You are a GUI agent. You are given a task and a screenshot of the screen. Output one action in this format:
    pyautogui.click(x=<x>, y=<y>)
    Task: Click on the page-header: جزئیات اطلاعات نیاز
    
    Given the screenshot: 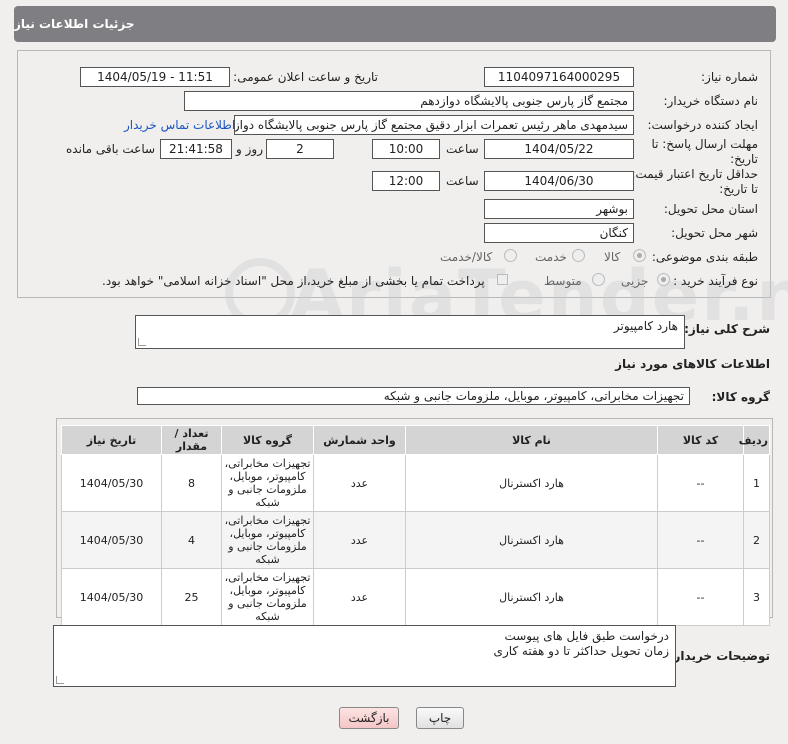 What is the action you would take?
    pyautogui.click(x=395, y=24)
    